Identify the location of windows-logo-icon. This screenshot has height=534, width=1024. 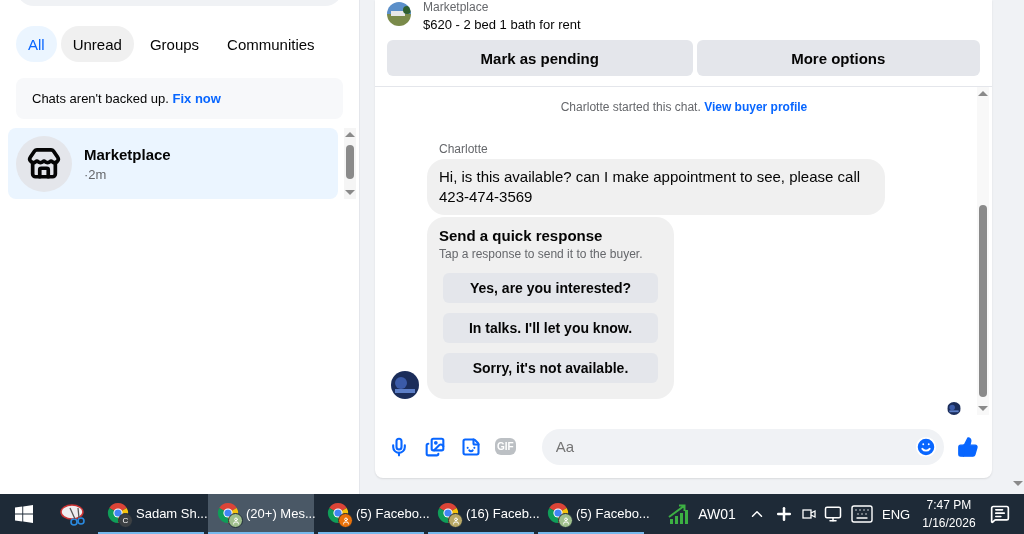
(24, 514).